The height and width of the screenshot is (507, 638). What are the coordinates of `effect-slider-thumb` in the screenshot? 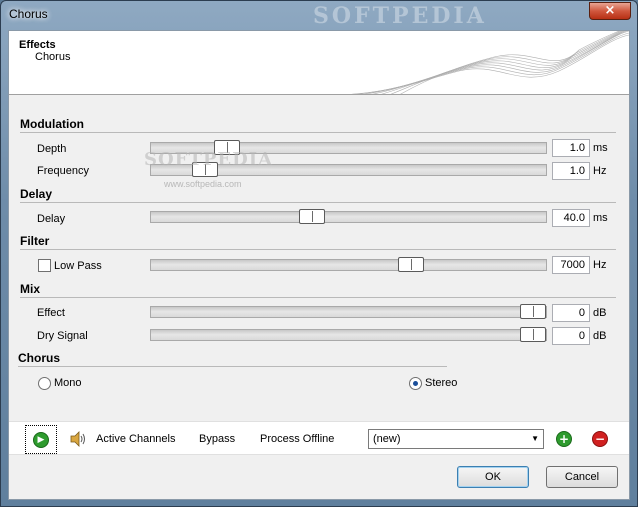 It's located at (533, 311).